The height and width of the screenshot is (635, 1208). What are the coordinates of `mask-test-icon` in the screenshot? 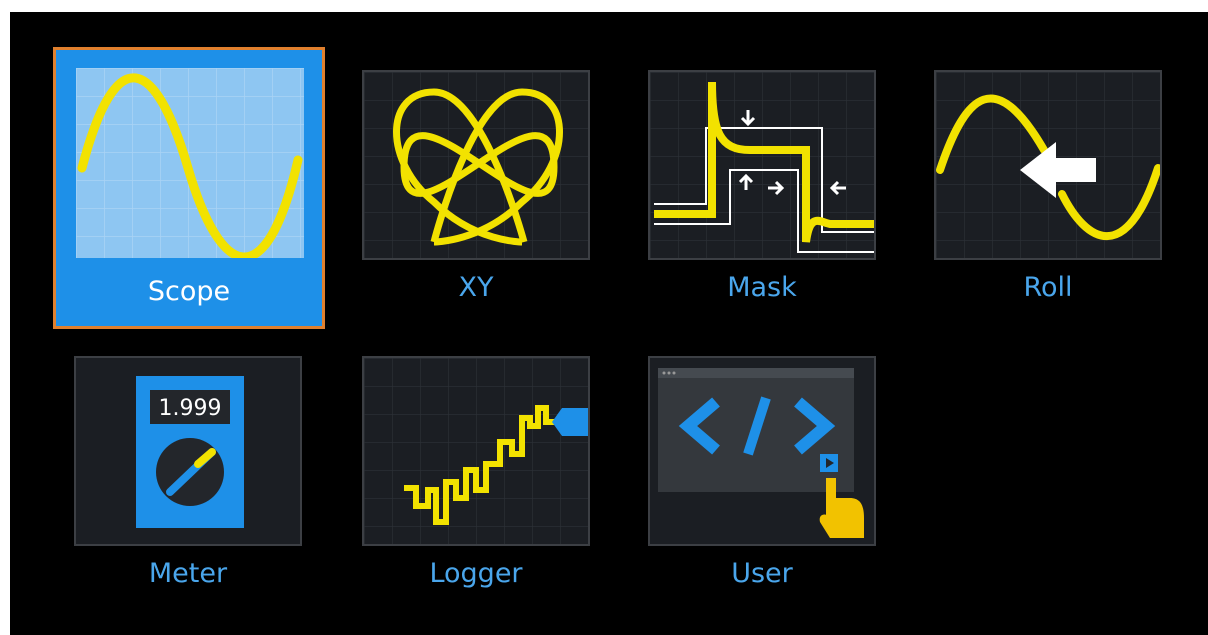 It's located at (762, 165).